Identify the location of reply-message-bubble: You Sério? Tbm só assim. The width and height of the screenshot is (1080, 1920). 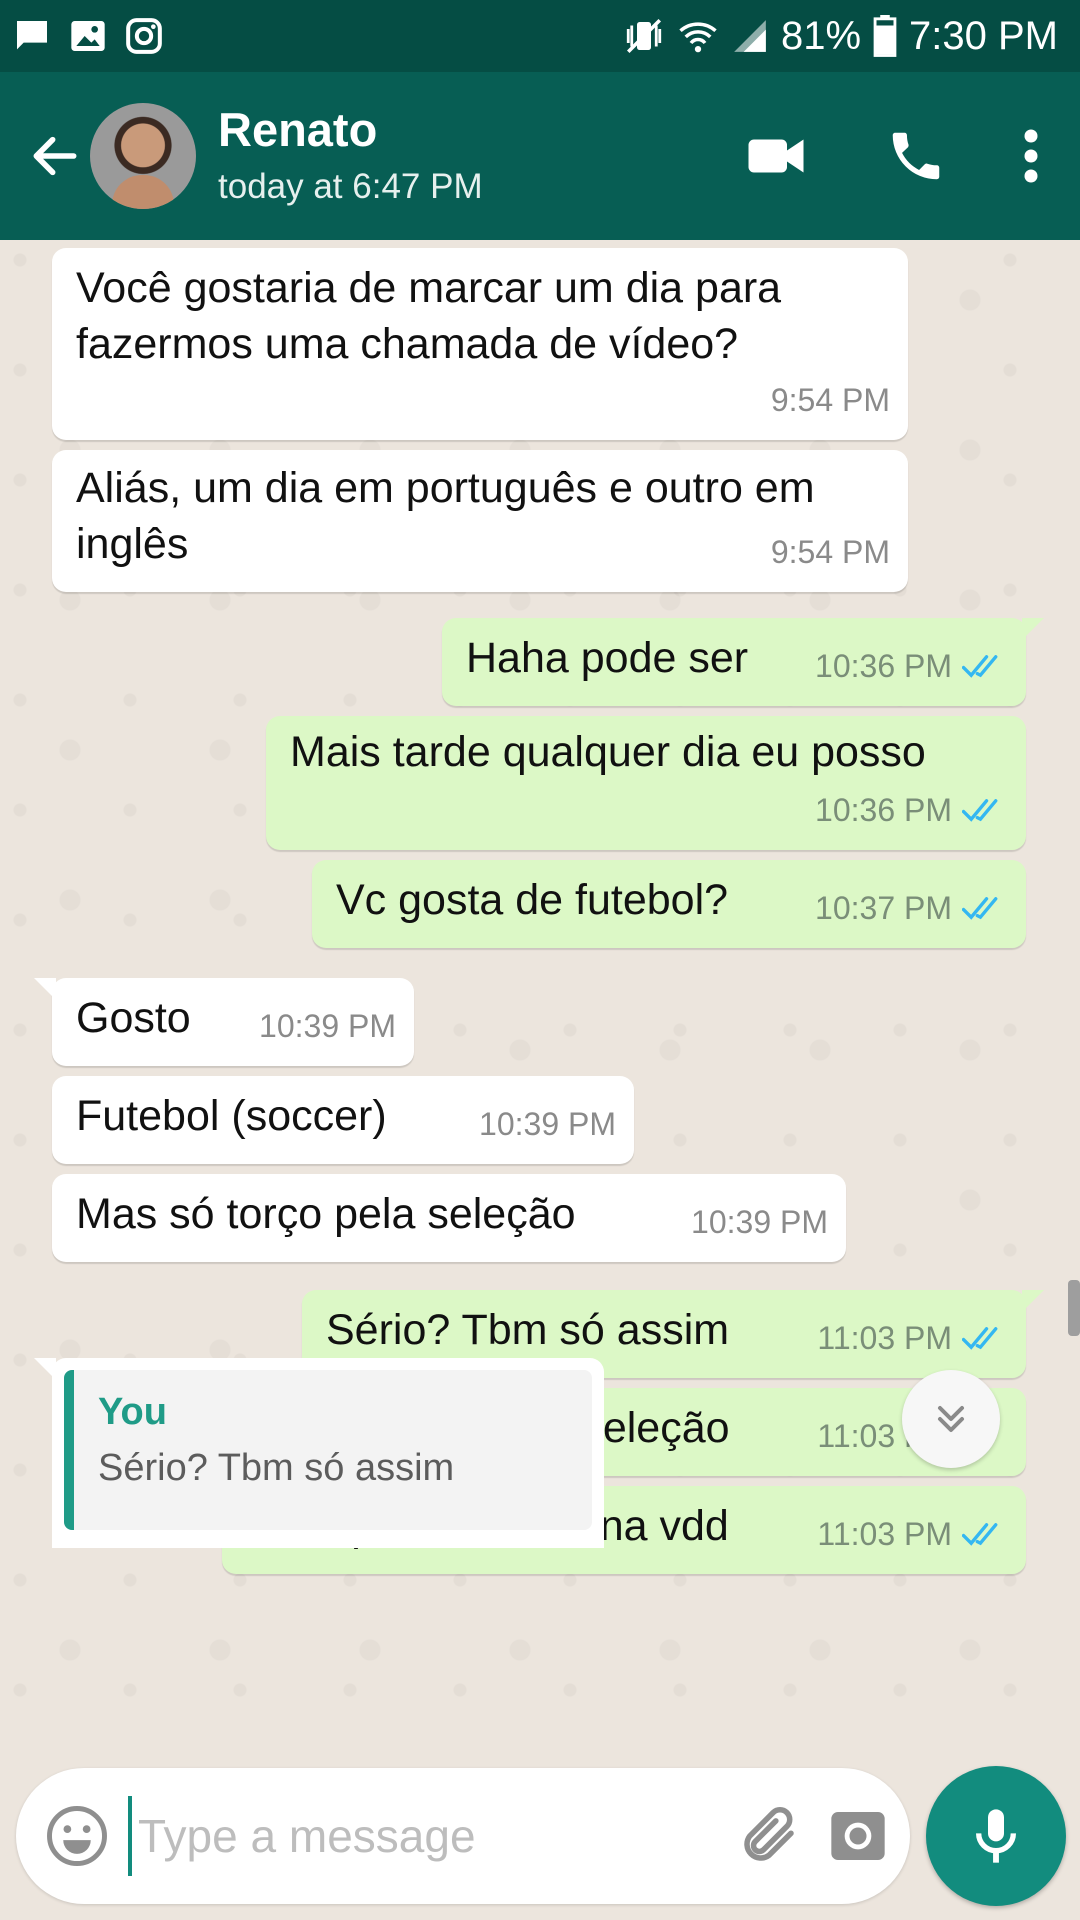
(319, 1453).